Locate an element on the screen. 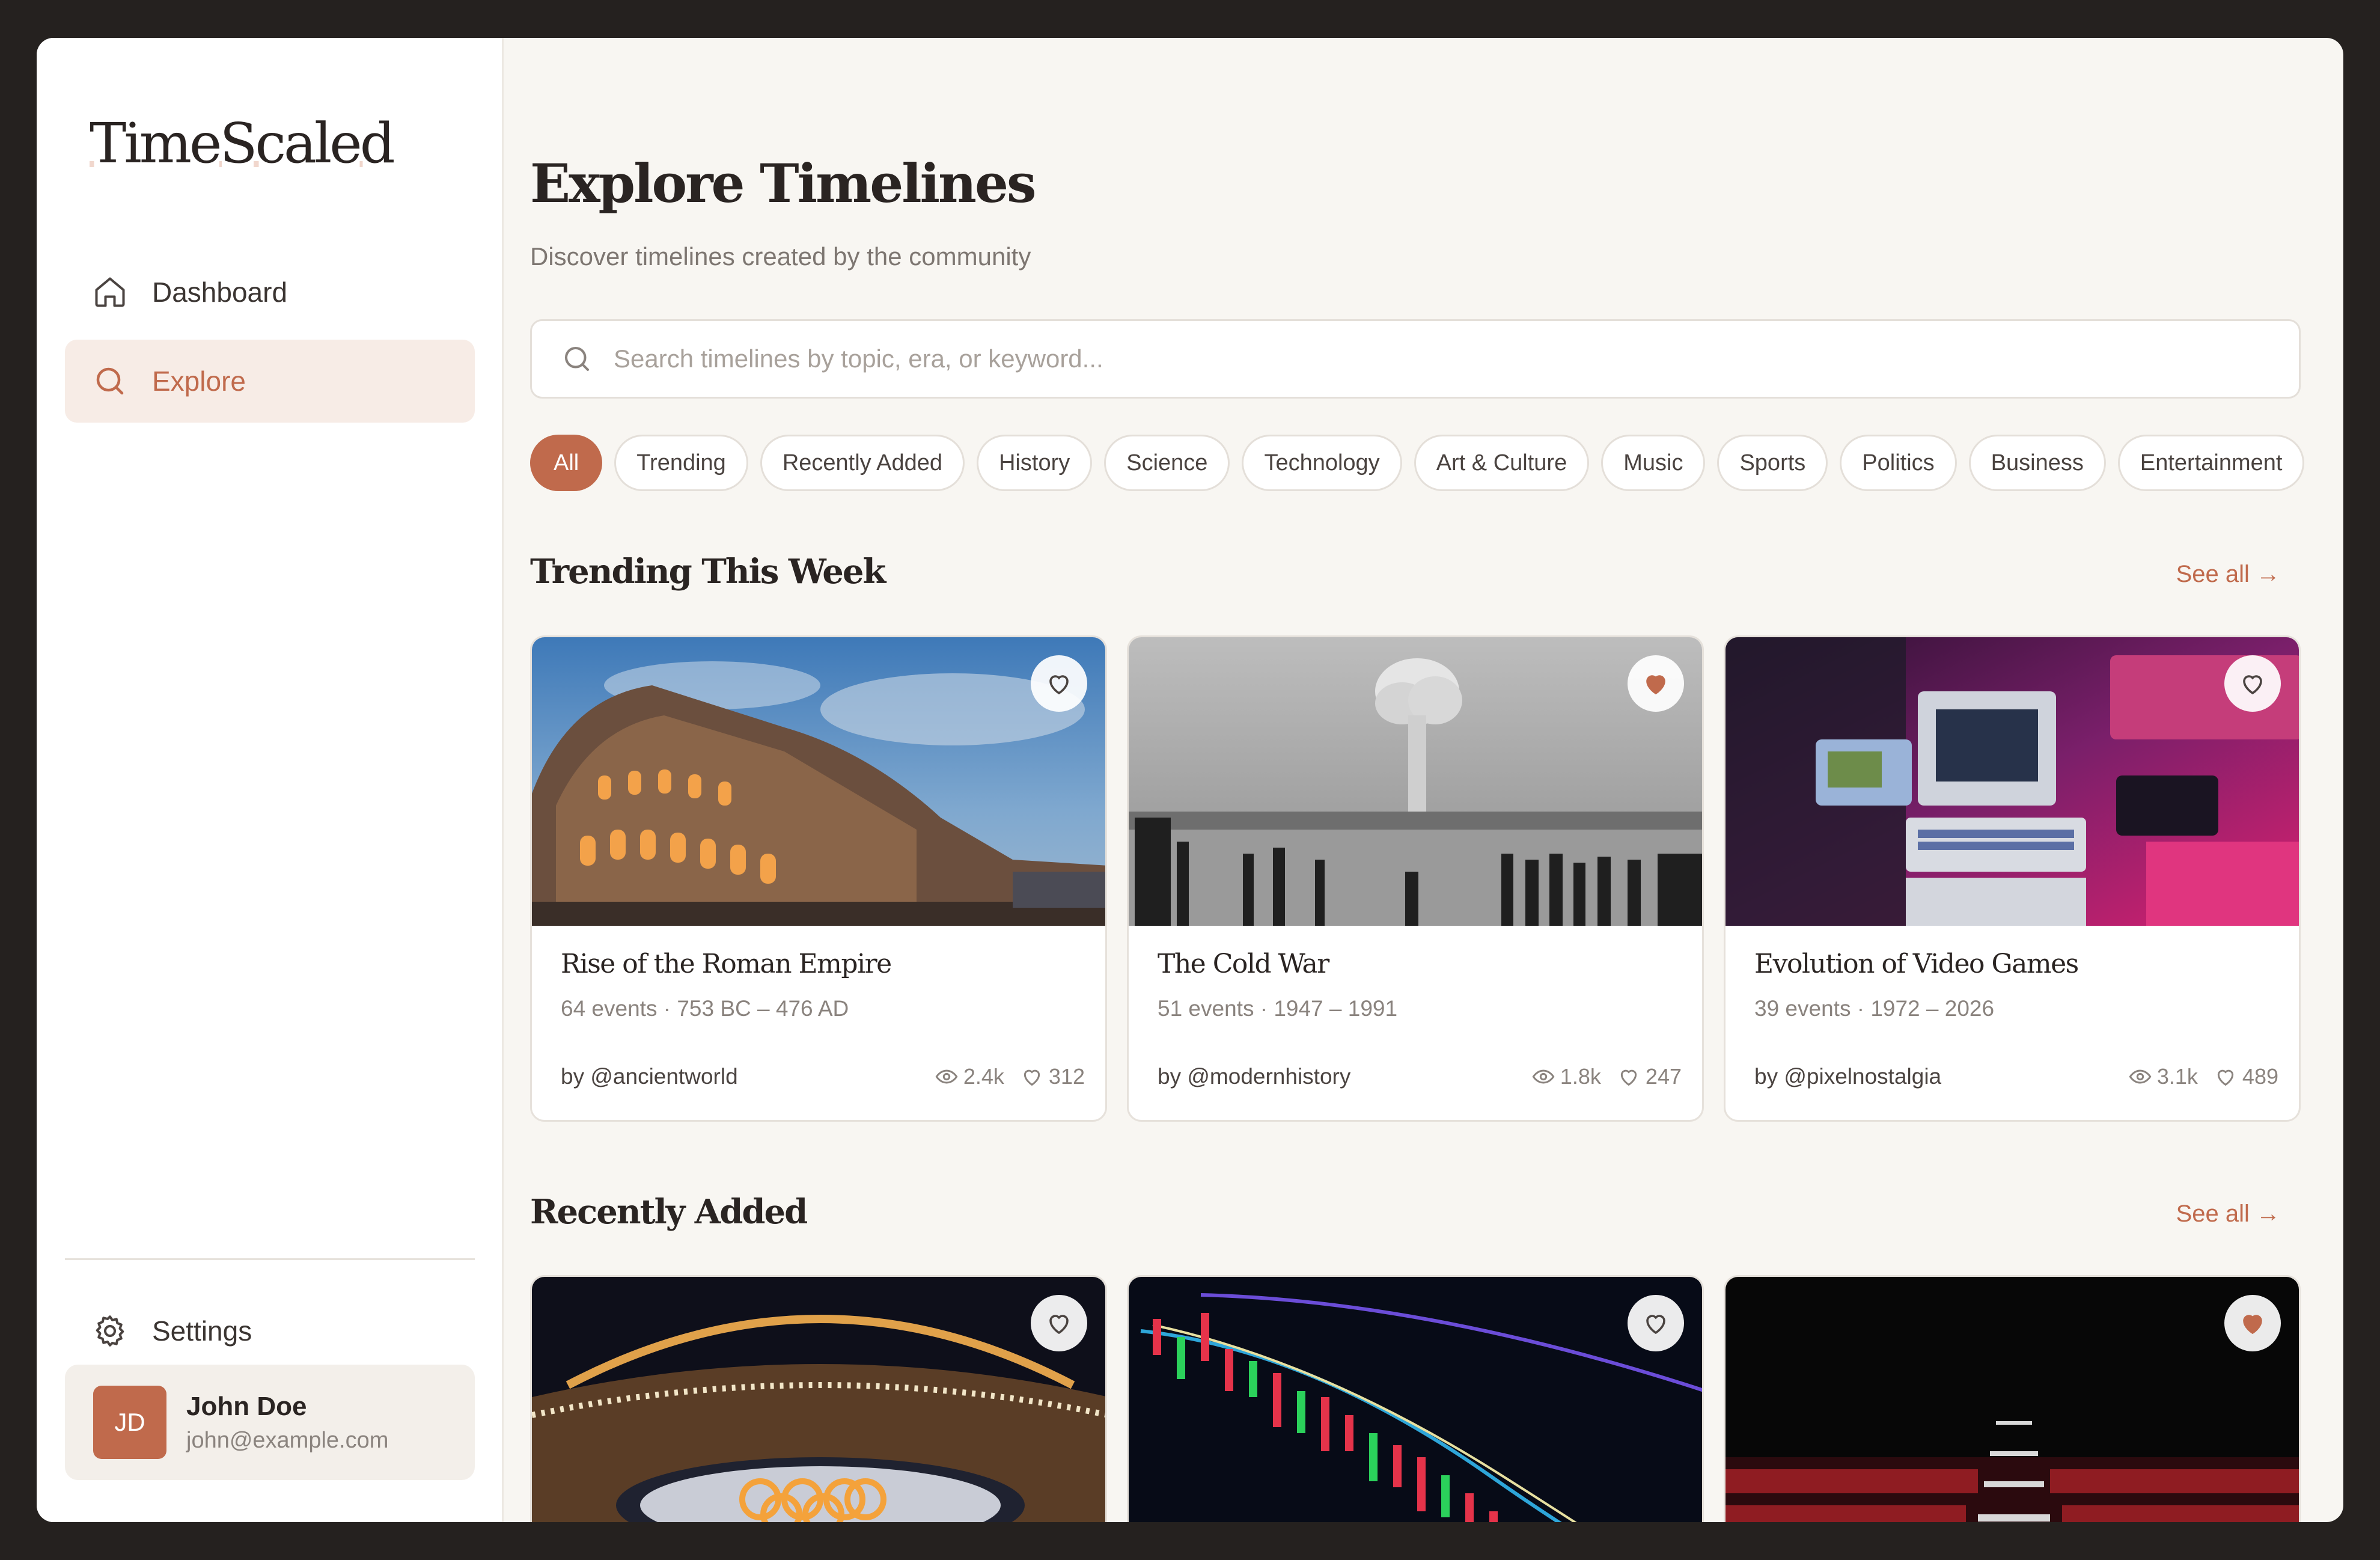 The height and width of the screenshot is (1560, 2380). card-author: by @pixelnostalgia is located at coordinates (1847, 1076).